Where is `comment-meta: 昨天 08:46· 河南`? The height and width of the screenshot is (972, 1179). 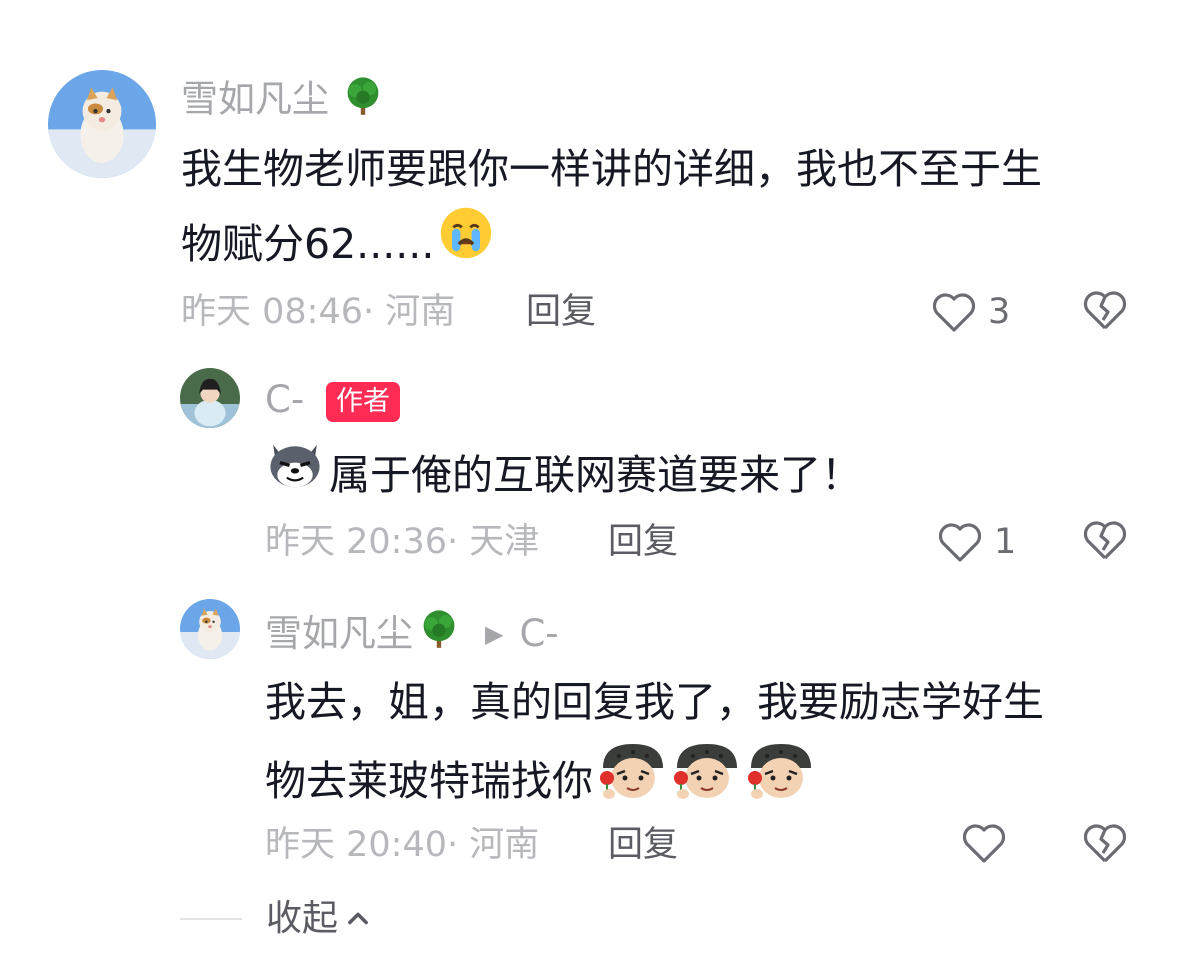
comment-meta: 昨天 08:46· 河南 is located at coordinates (318, 312).